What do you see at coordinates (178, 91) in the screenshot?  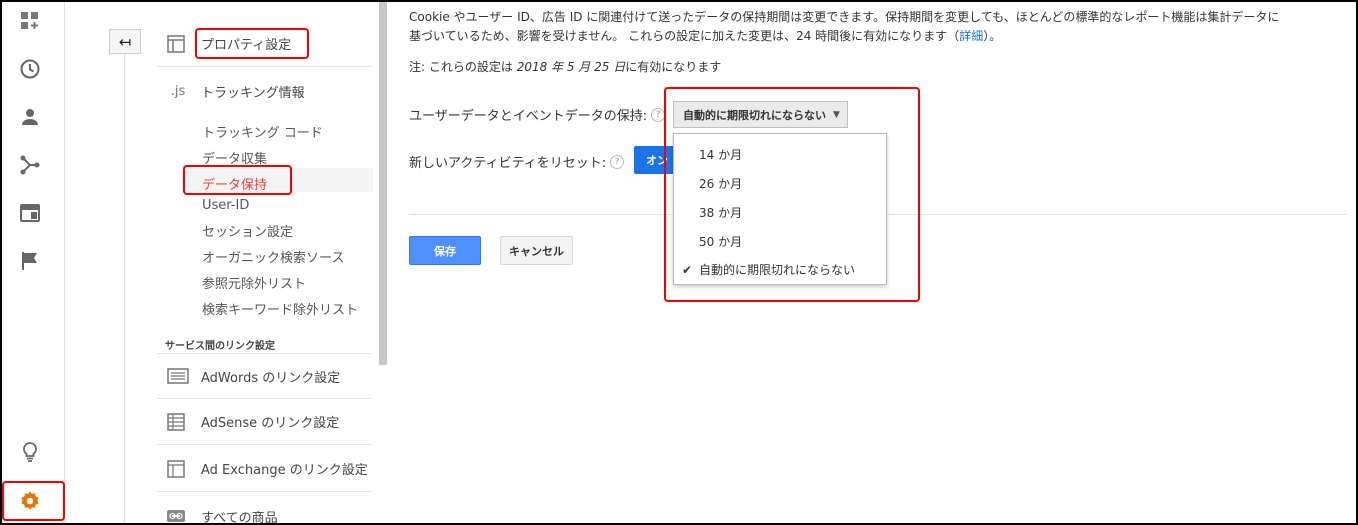 I see `js-icon: .js` at bounding box center [178, 91].